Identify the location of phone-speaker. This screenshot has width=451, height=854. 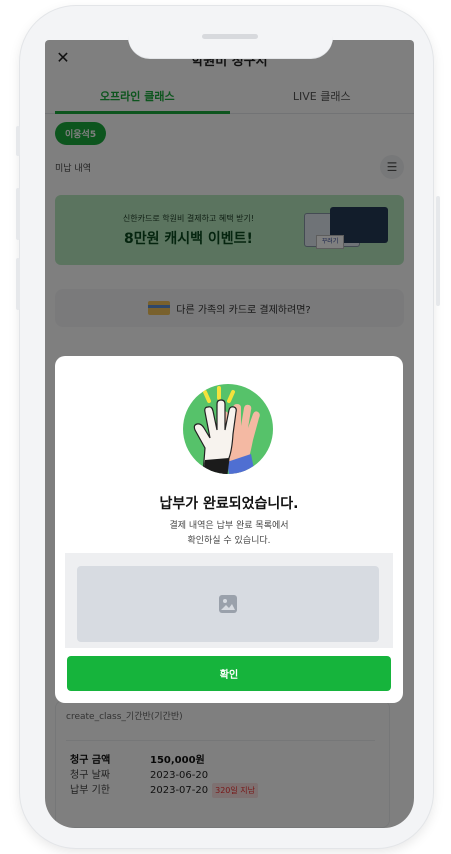
(230, 36).